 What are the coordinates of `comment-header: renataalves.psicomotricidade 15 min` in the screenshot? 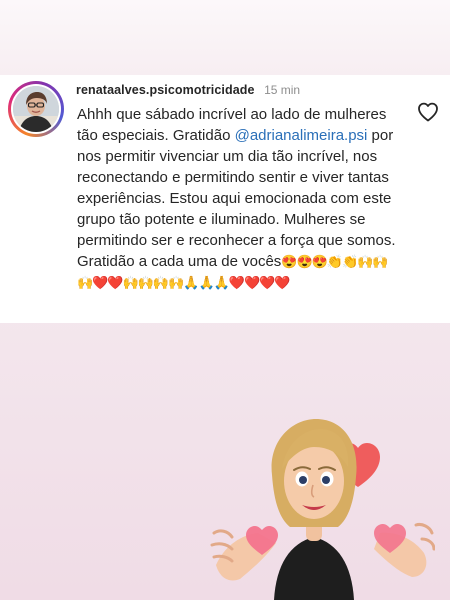 It's located at (246, 90).